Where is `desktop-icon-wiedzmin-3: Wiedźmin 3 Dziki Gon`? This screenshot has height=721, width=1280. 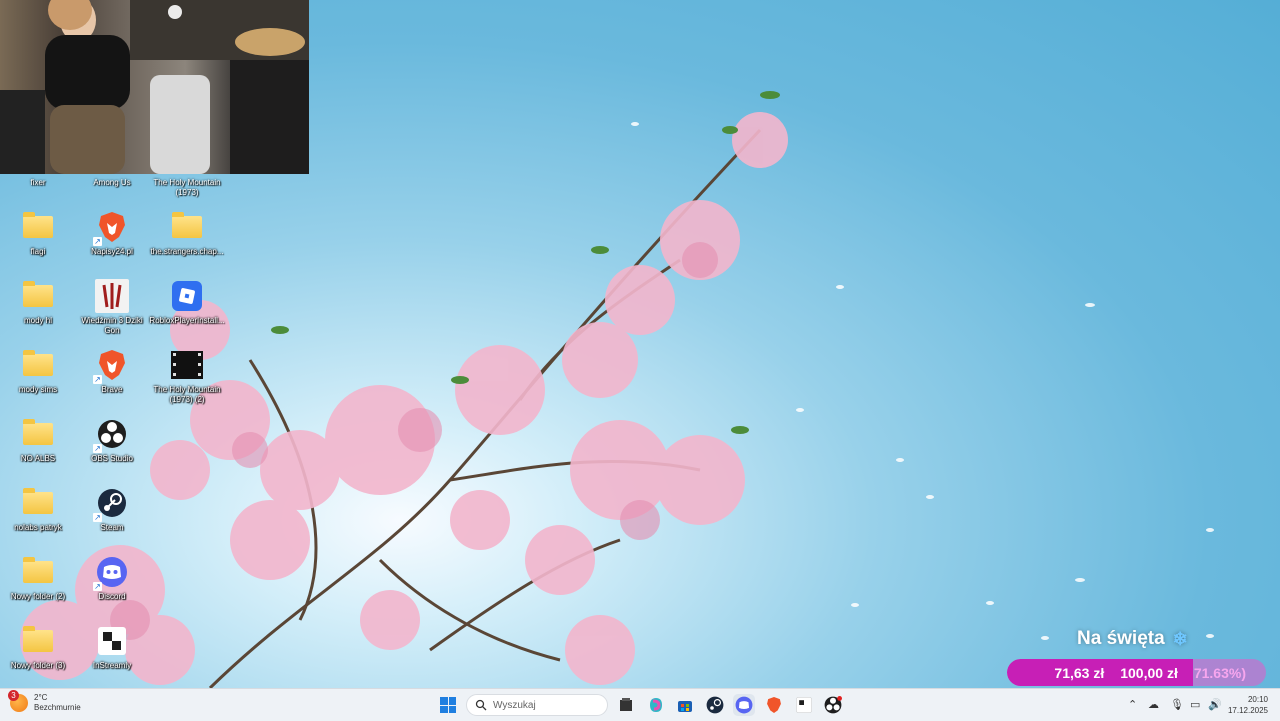
desktop-icon-wiedzmin-3: Wiedźmin 3 Dziki Gon is located at coordinates (112, 307).